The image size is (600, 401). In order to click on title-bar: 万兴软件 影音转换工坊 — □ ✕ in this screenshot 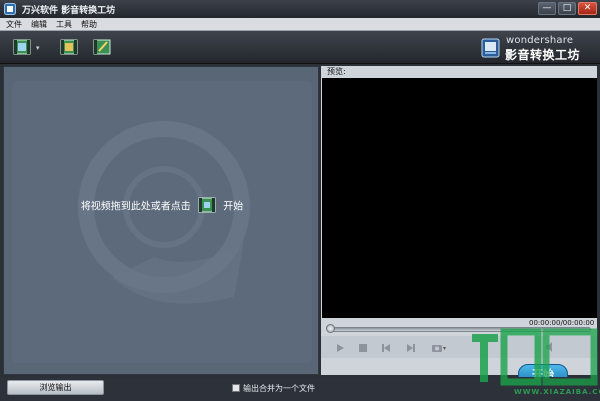, I will do `click(300, 9)`.